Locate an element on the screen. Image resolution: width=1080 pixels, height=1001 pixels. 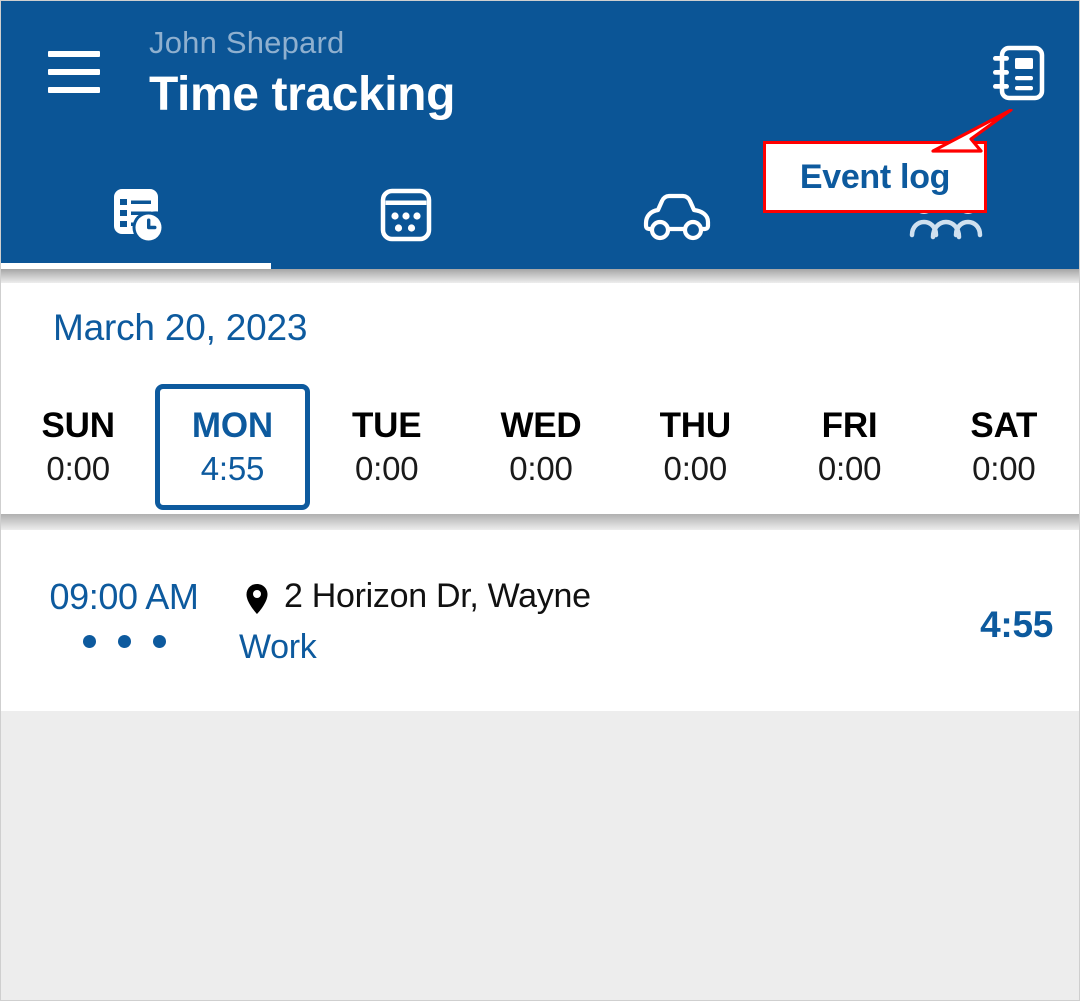
day-name: THU is located at coordinates (695, 425).